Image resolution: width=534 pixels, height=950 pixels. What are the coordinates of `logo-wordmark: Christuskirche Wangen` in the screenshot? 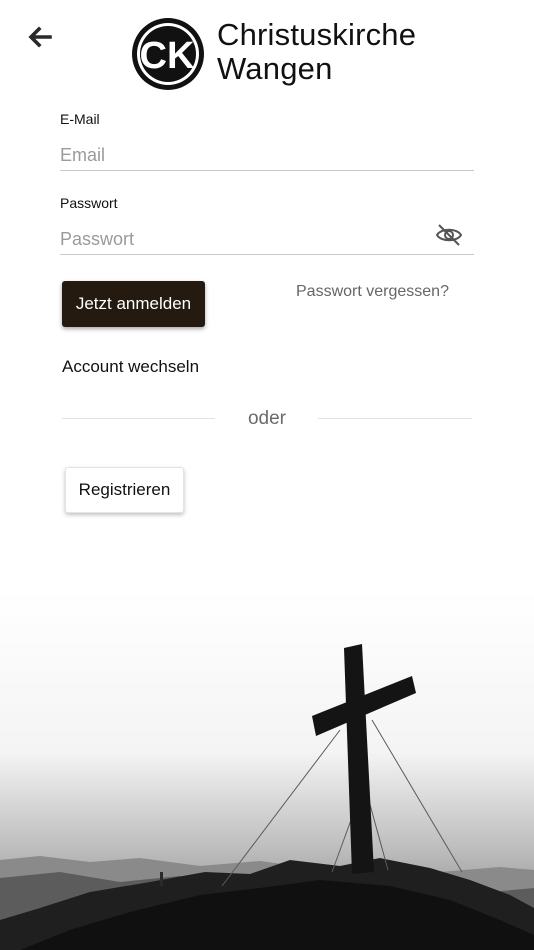 It's located at (316, 52).